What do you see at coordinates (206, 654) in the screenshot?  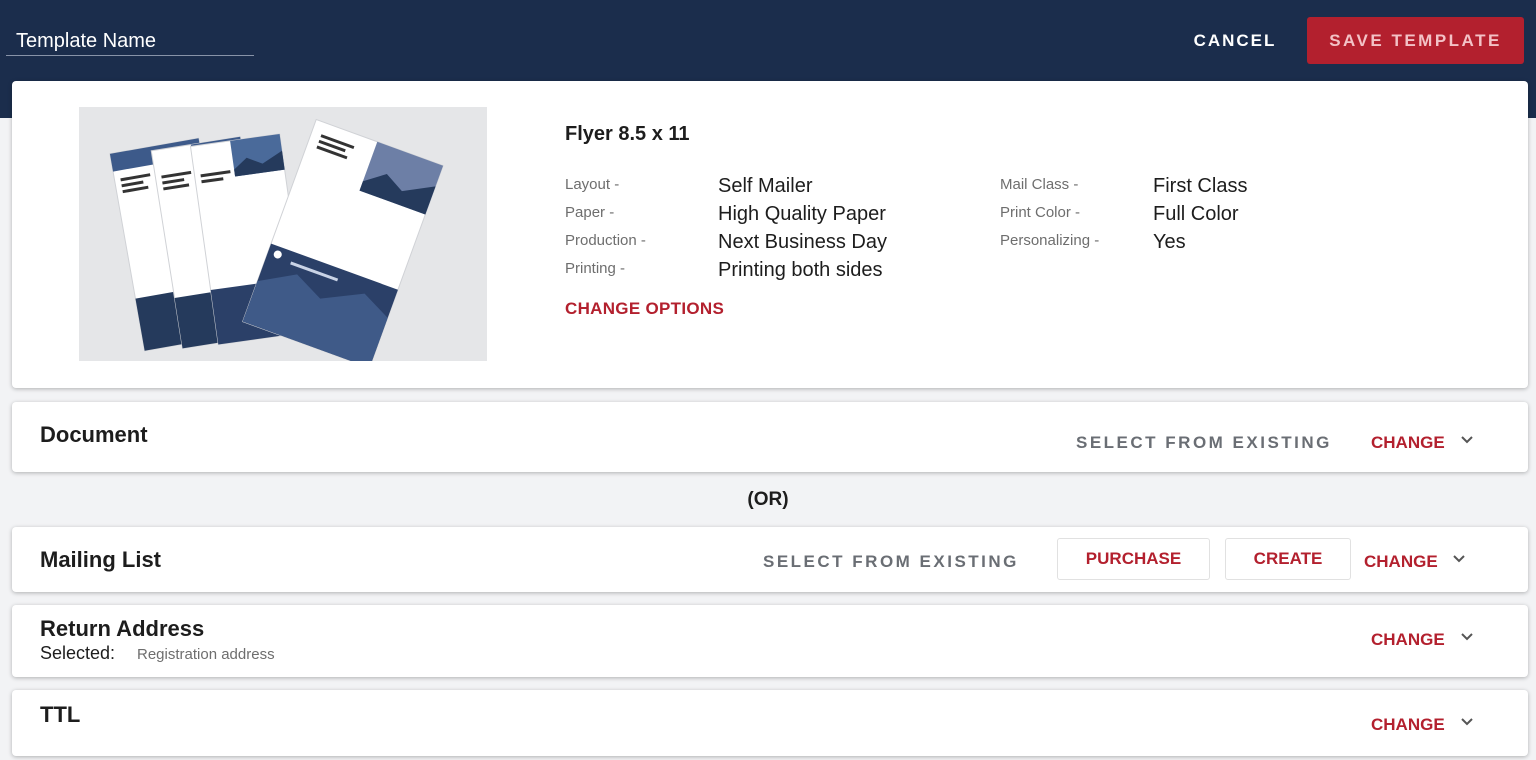 I see `selected-address-value: Registration address` at bounding box center [206, 654].